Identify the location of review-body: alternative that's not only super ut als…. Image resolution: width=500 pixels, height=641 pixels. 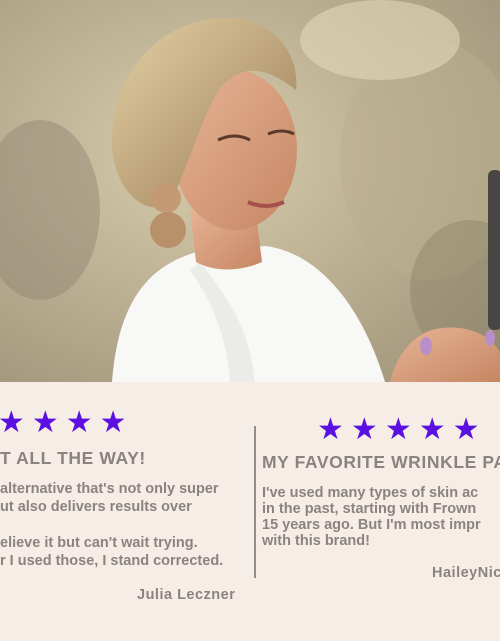
(112, 525).